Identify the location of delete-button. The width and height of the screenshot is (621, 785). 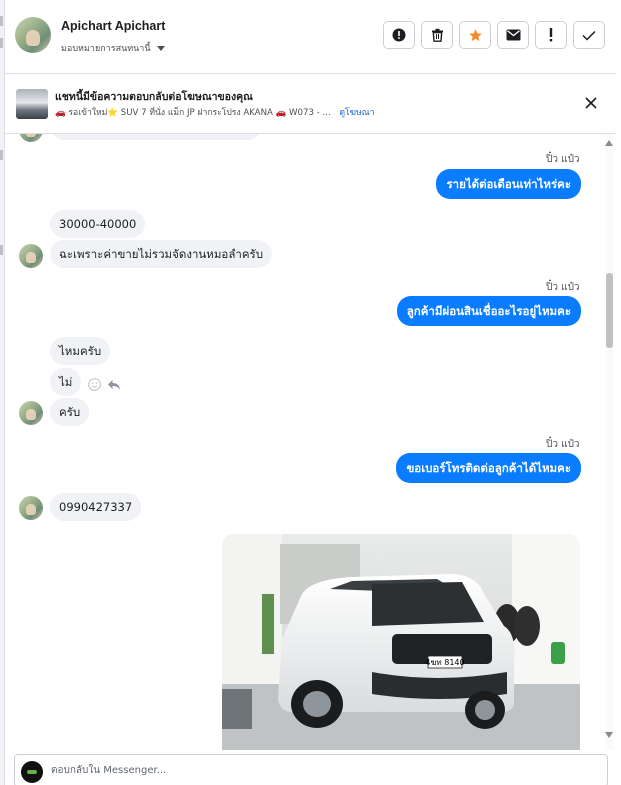
(437, 35).